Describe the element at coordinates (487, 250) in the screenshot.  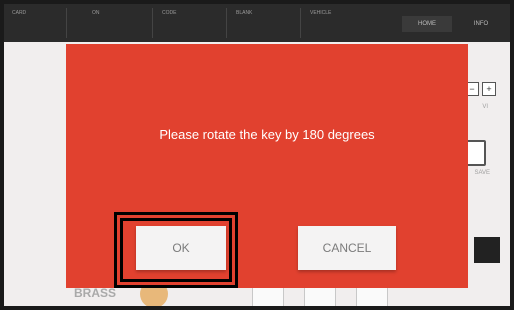
I see `black-square-button` at that location.